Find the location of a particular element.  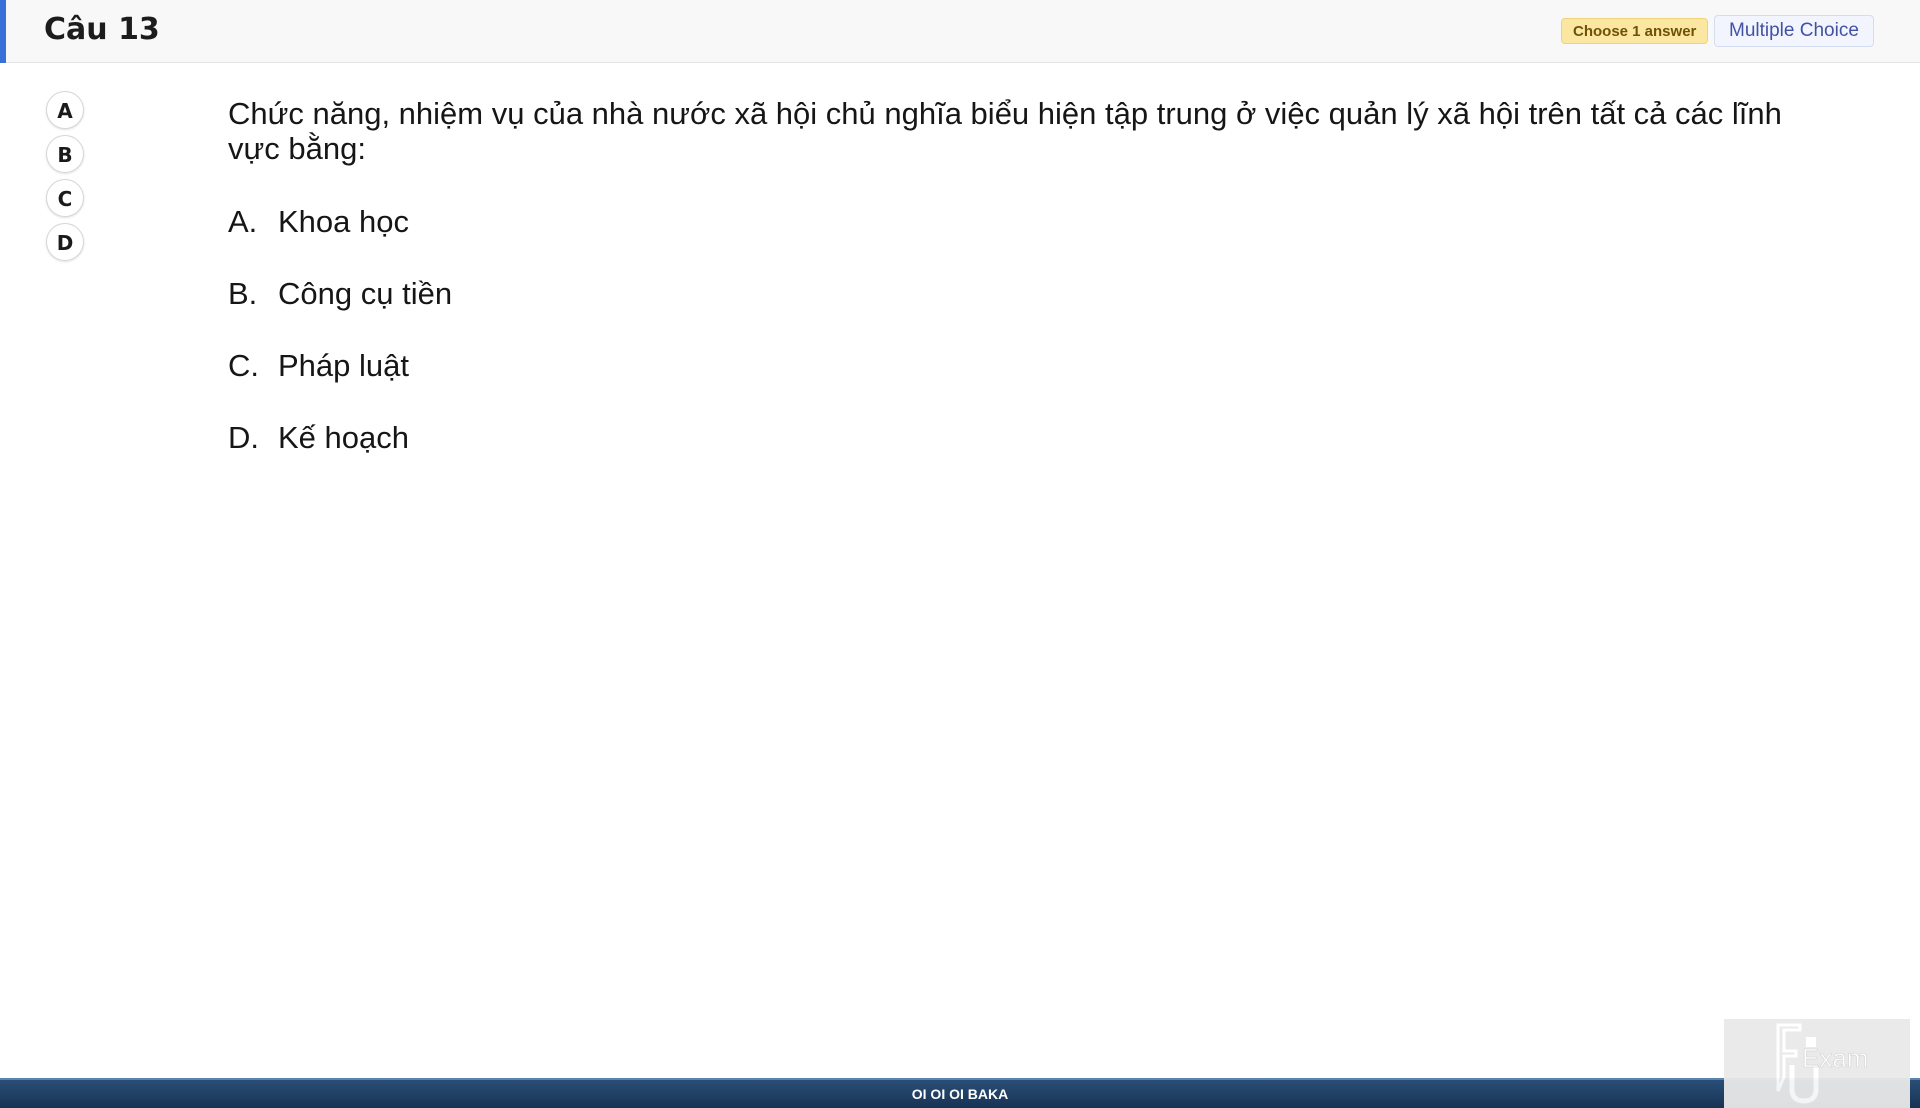

option-c: C. Pháp luật is located at coordinates (340, 379).